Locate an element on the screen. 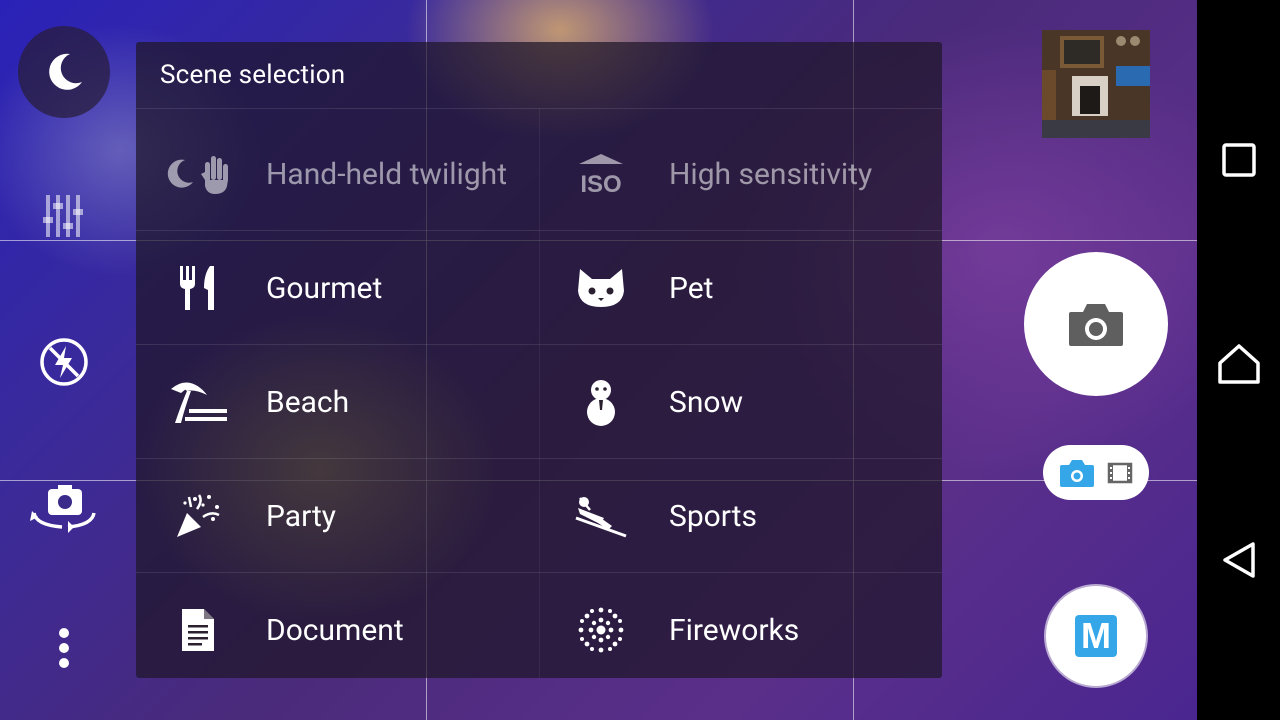  scene-document: Document is located at coordinates (337, 630).